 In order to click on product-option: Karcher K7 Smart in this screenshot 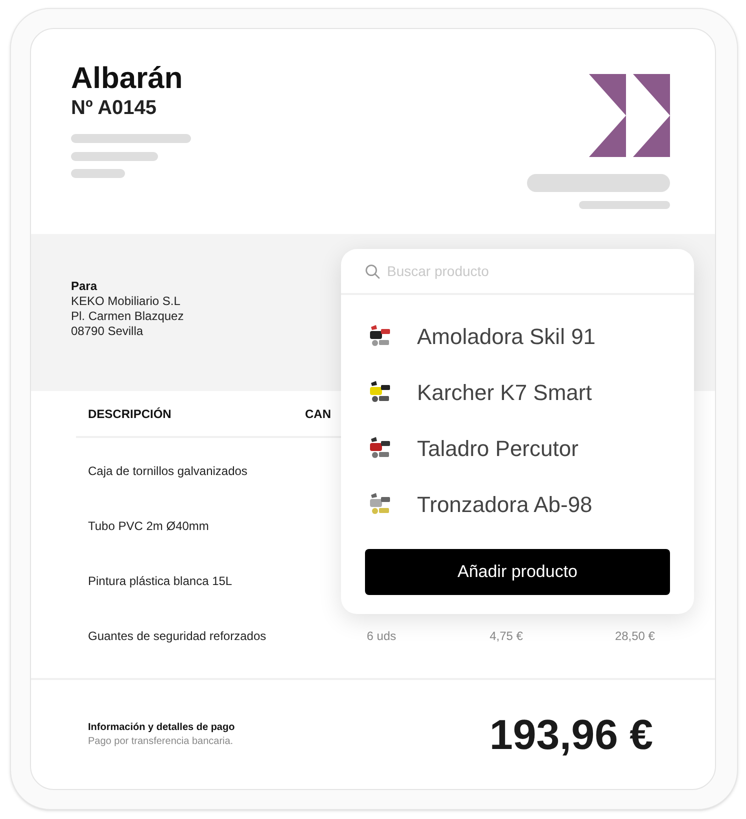, I will do `click(517, 392)`.